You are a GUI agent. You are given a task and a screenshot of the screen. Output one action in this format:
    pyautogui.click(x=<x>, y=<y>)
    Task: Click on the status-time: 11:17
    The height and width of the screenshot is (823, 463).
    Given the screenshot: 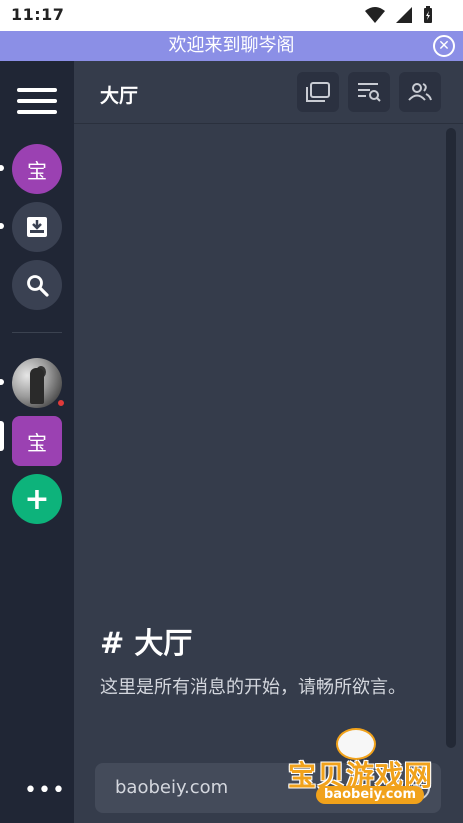 What is the action you would take?
    pyautogui.click(x=38, y=14)
    